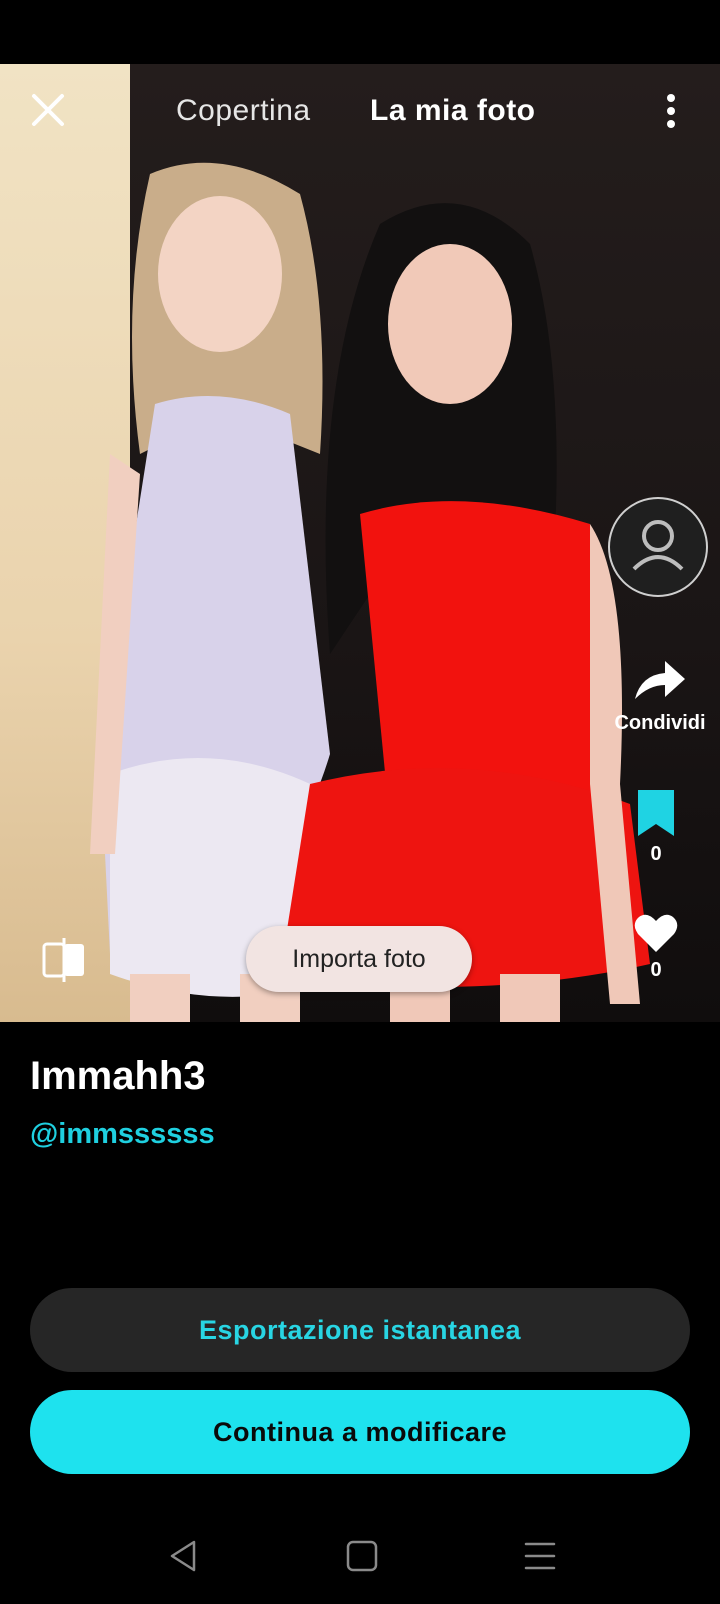  Describe the element at coordinates (660, 680) in the screenshot. I see `share-arrow-icon` at that location.